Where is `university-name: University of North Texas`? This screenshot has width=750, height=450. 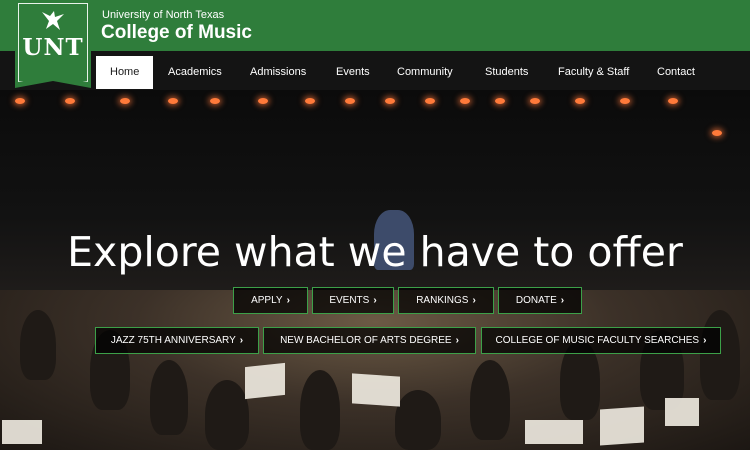
university-name: University of North Texas is located at coordinates (163, 15).